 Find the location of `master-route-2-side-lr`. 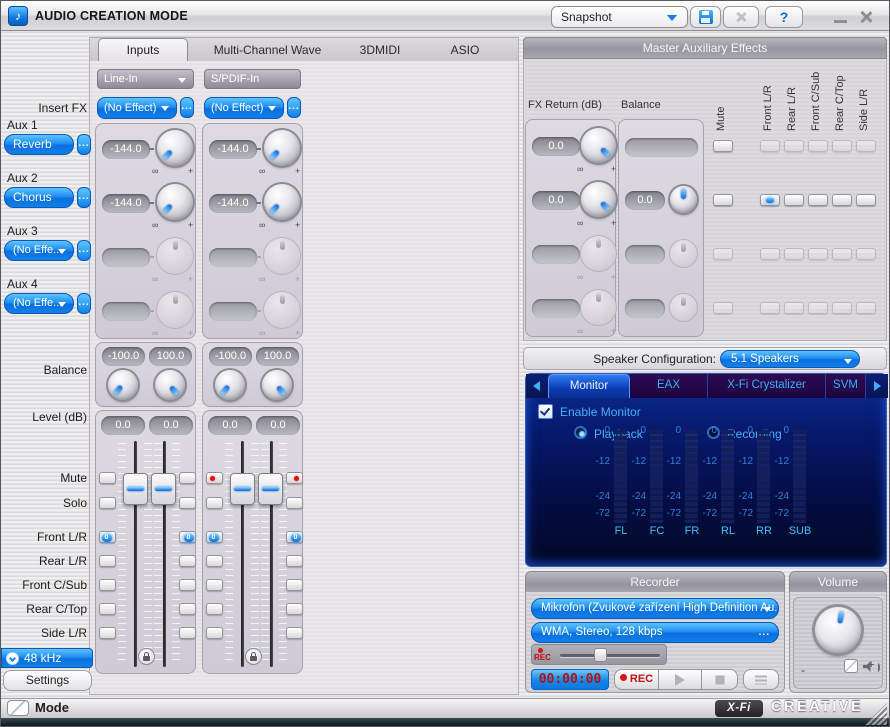

master-route-2-side-lr is located at coordinates (866, 200).